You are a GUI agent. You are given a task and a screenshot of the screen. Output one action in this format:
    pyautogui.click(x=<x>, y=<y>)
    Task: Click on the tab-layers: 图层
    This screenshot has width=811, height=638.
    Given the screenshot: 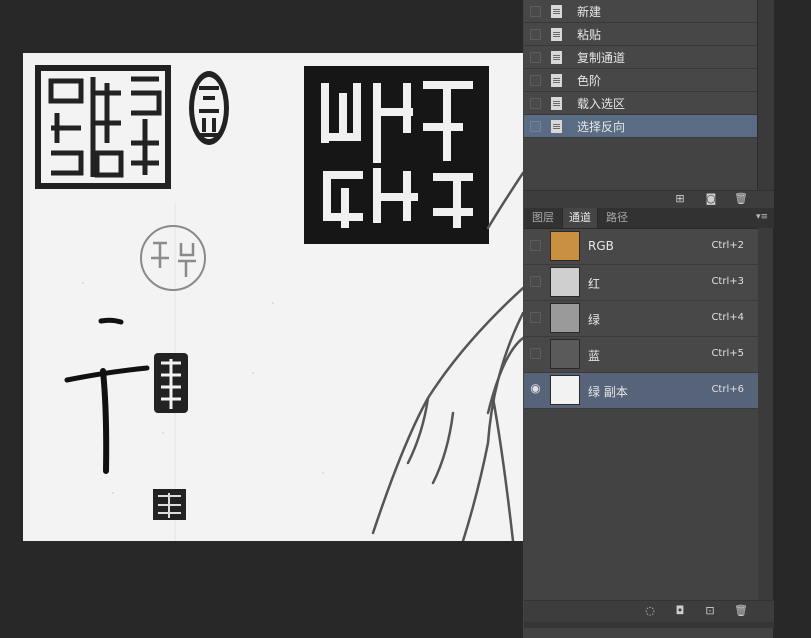 What is the action you would take?
    pyautogui.click(x=543, y=218)
    